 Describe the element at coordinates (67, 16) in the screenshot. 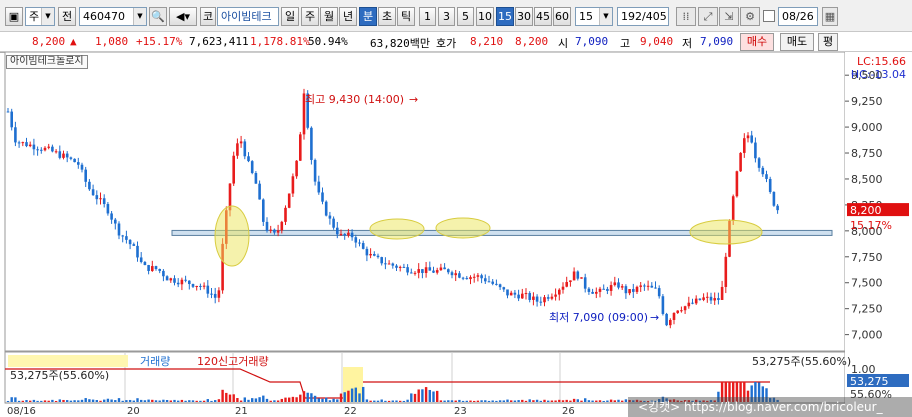

I see `all-button: 전` at that location.